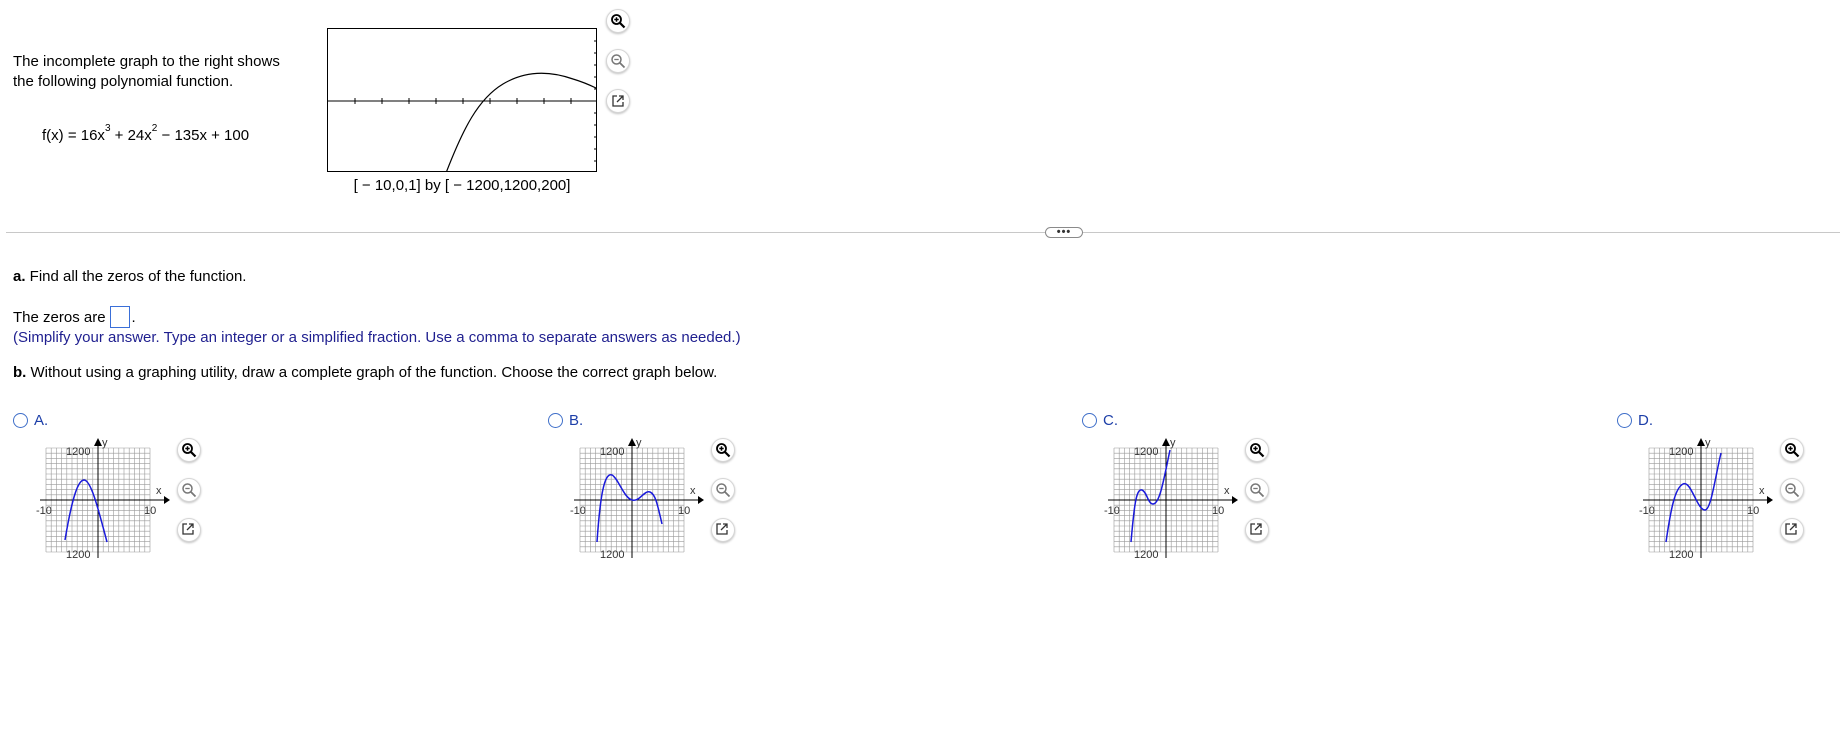 The height and width of the screenshot is (738, 1840). I want to click on zoom-out-button, so click(618, 61).